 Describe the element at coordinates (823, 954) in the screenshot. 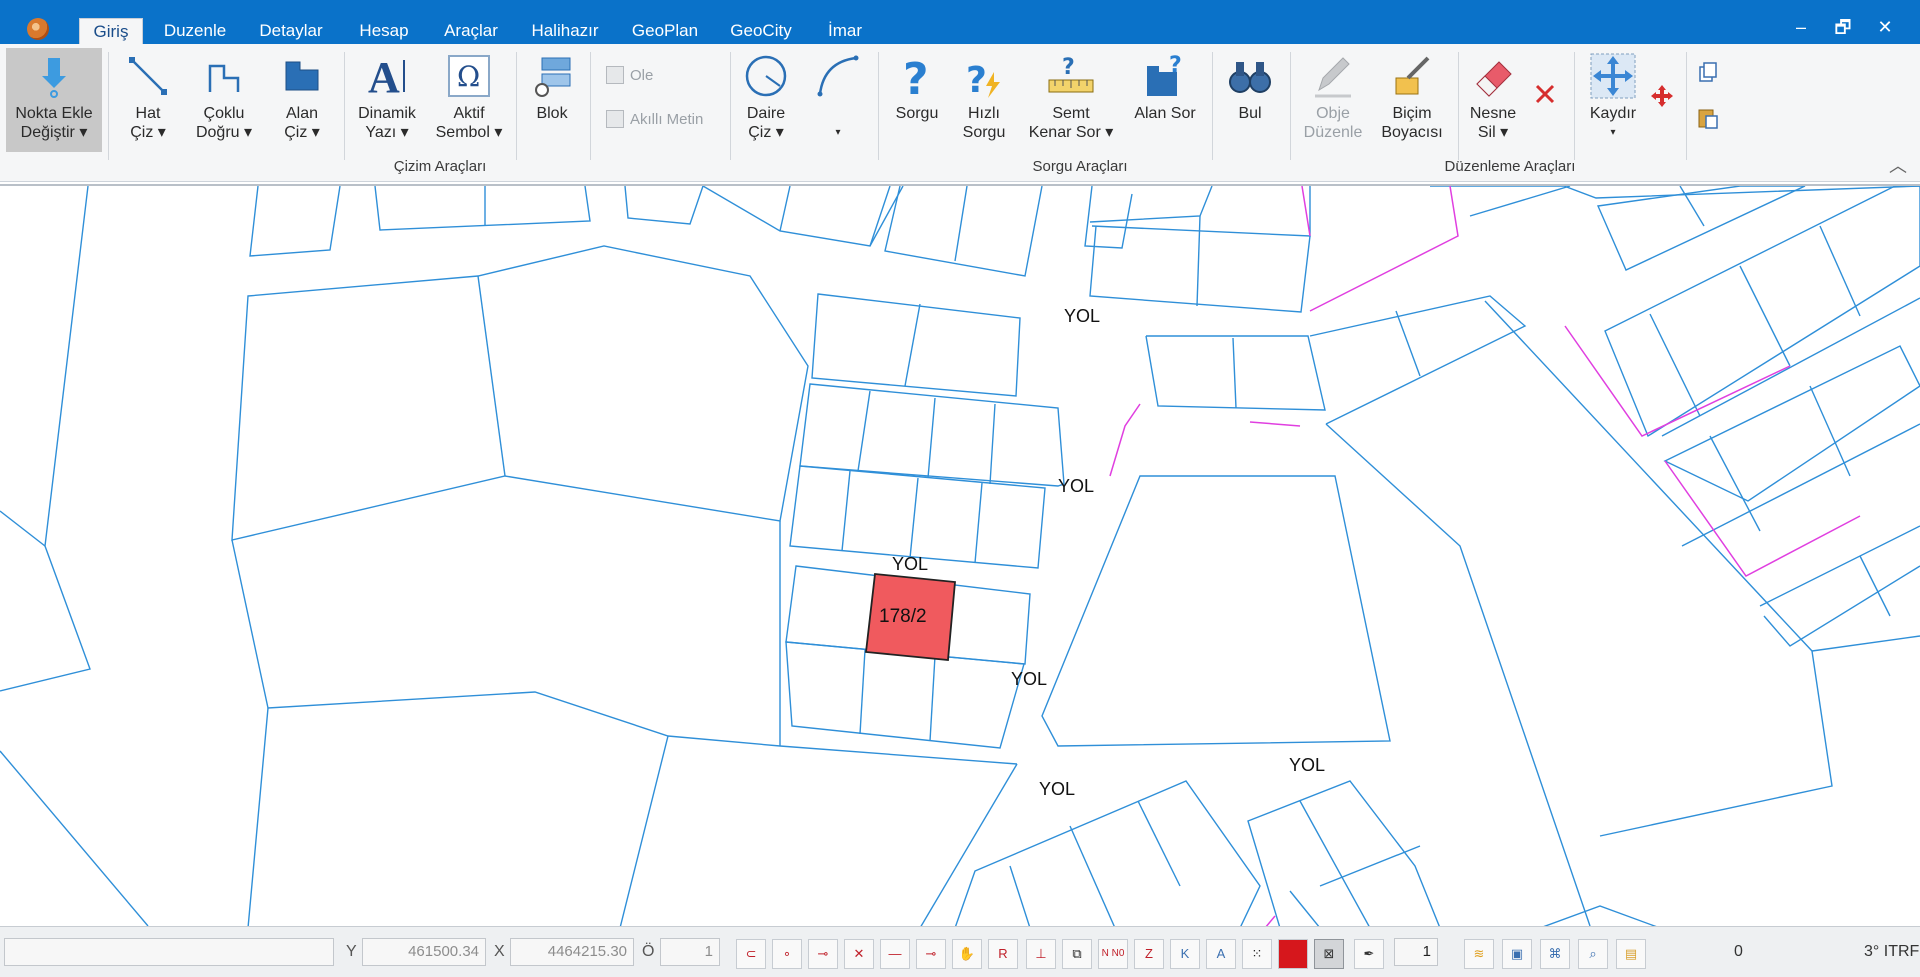

I see `end-snap-icon: ⊸` at that location.